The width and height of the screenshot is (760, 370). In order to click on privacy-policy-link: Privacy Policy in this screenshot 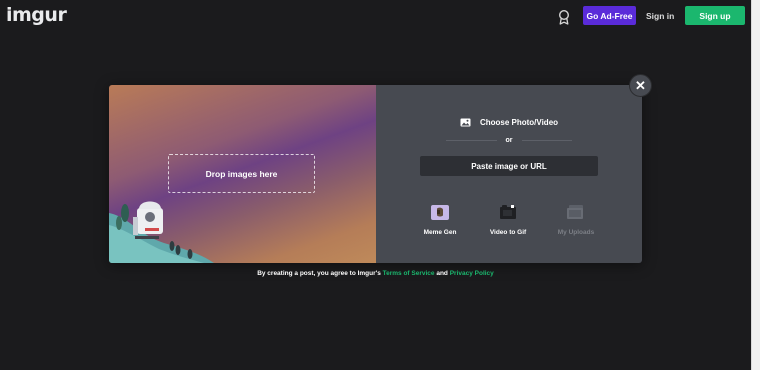, I will do `click(472, 273)`.